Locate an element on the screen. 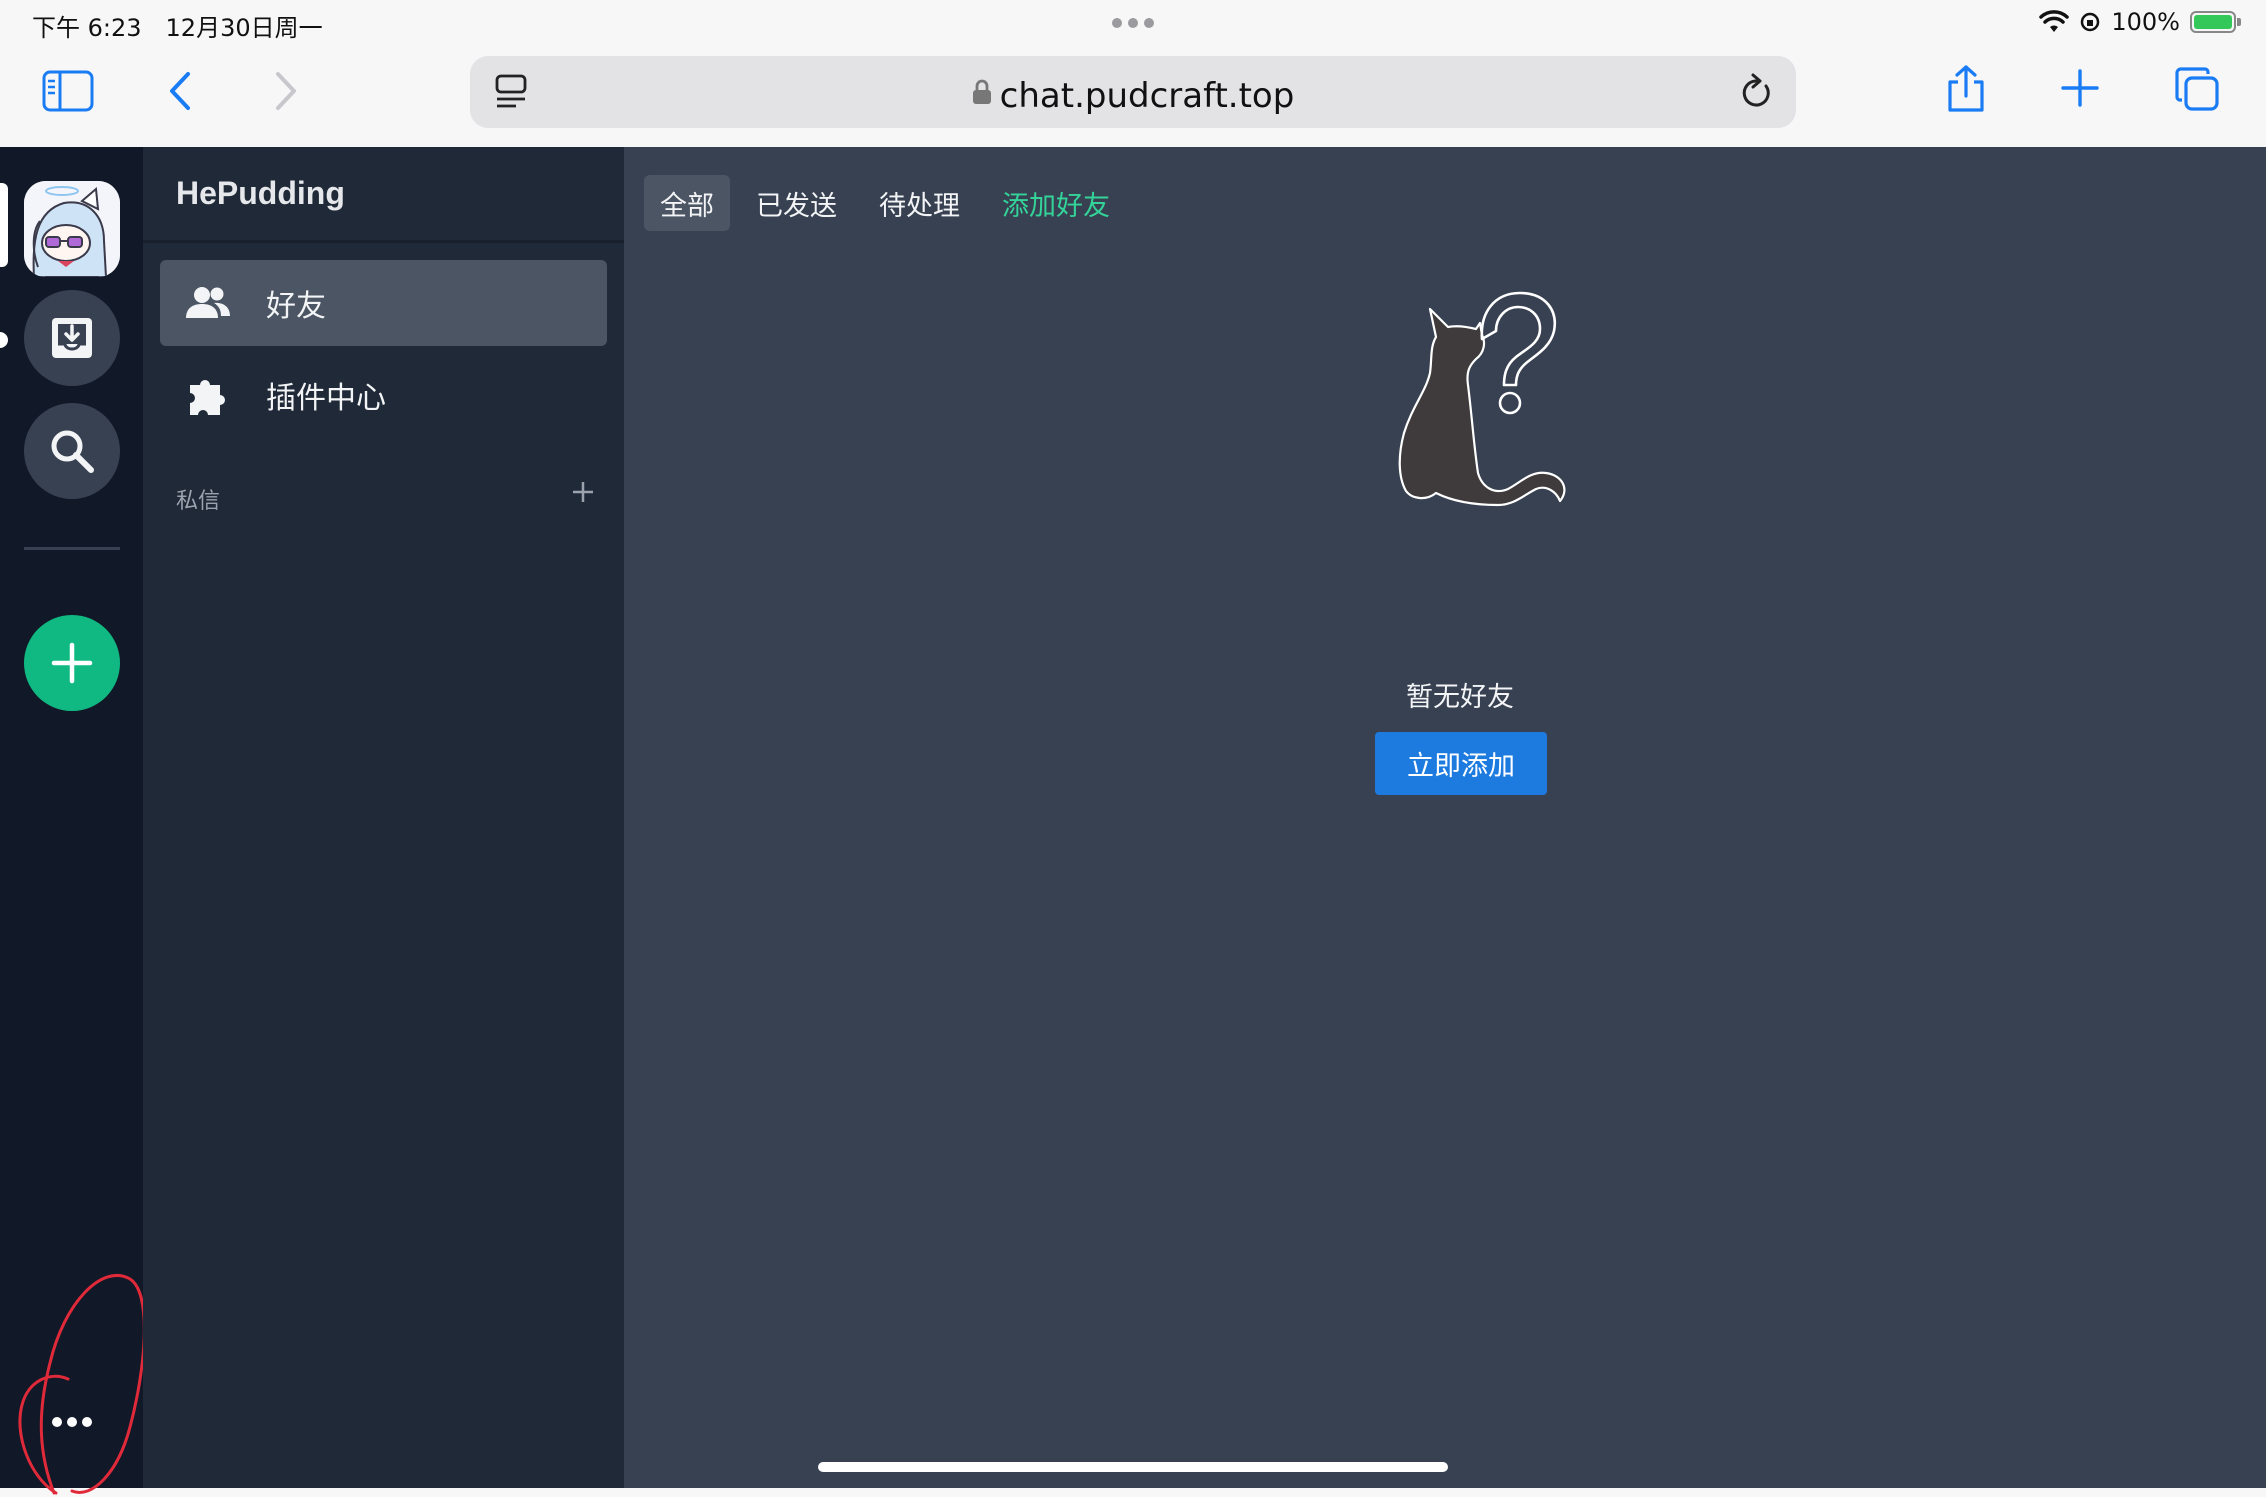  multitasking-dots-icon is located at coordinates (1133, 23).